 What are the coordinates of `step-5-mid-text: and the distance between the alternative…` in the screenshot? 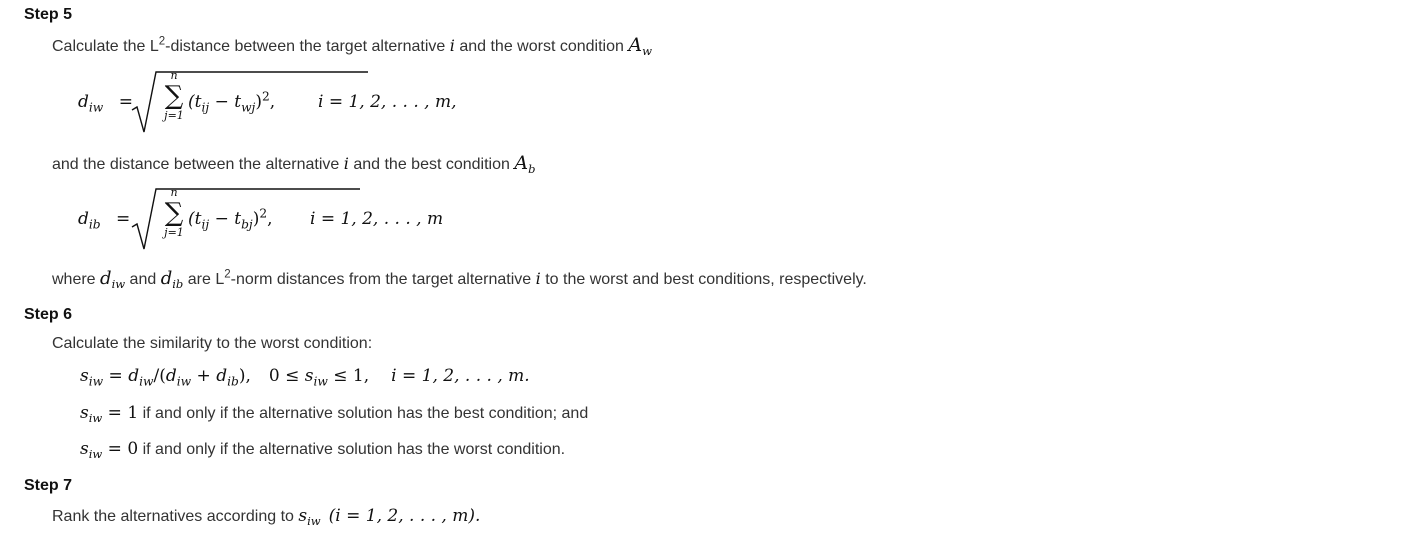 It's located at (294, 164).